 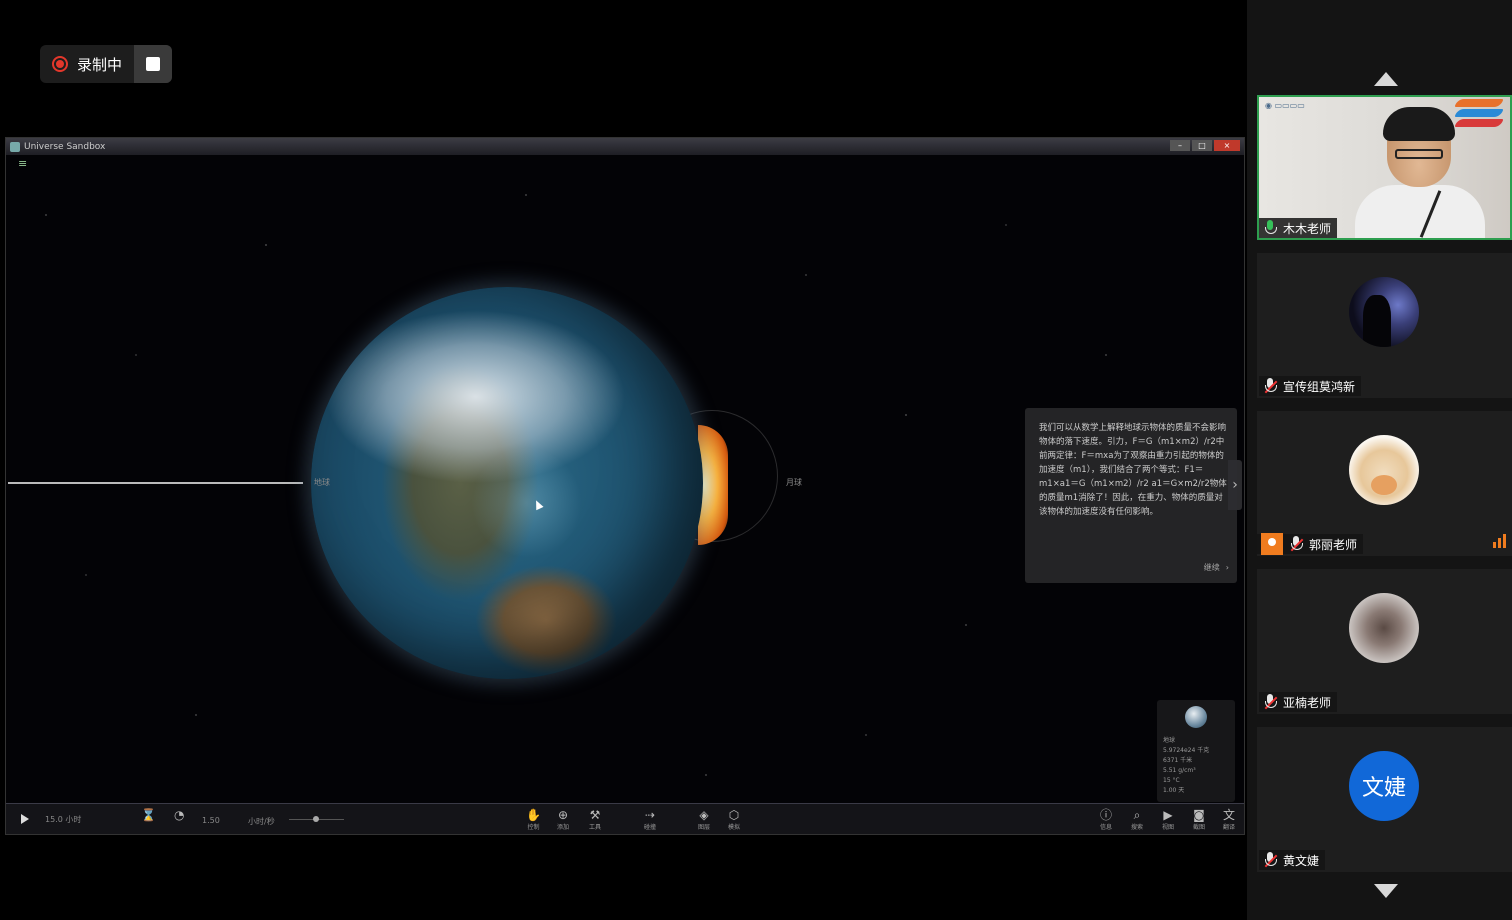 I want to click on translate-icon: 文, so click(x=1229, y=815).